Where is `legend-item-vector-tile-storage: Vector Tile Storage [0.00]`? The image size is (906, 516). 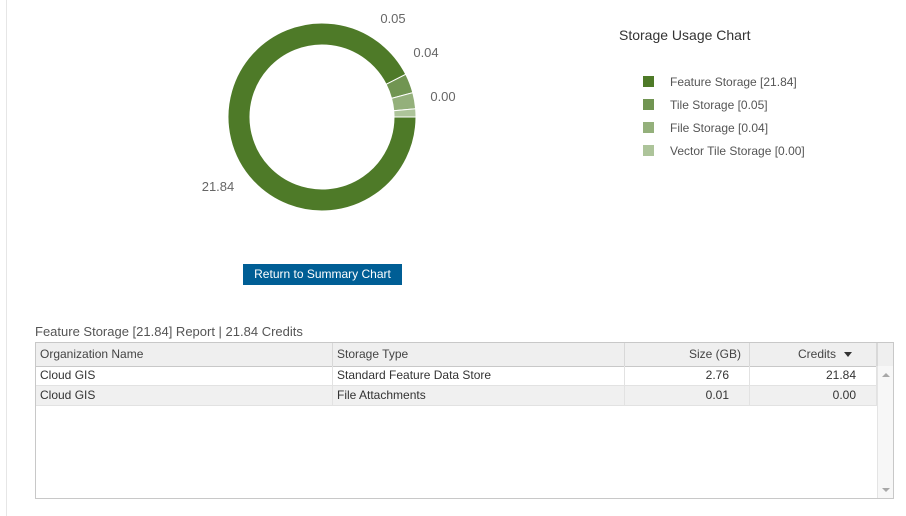
legend-item-vector-tile-storage: Vector Tile Storage [0.00] is located at coordinates (724, 150).